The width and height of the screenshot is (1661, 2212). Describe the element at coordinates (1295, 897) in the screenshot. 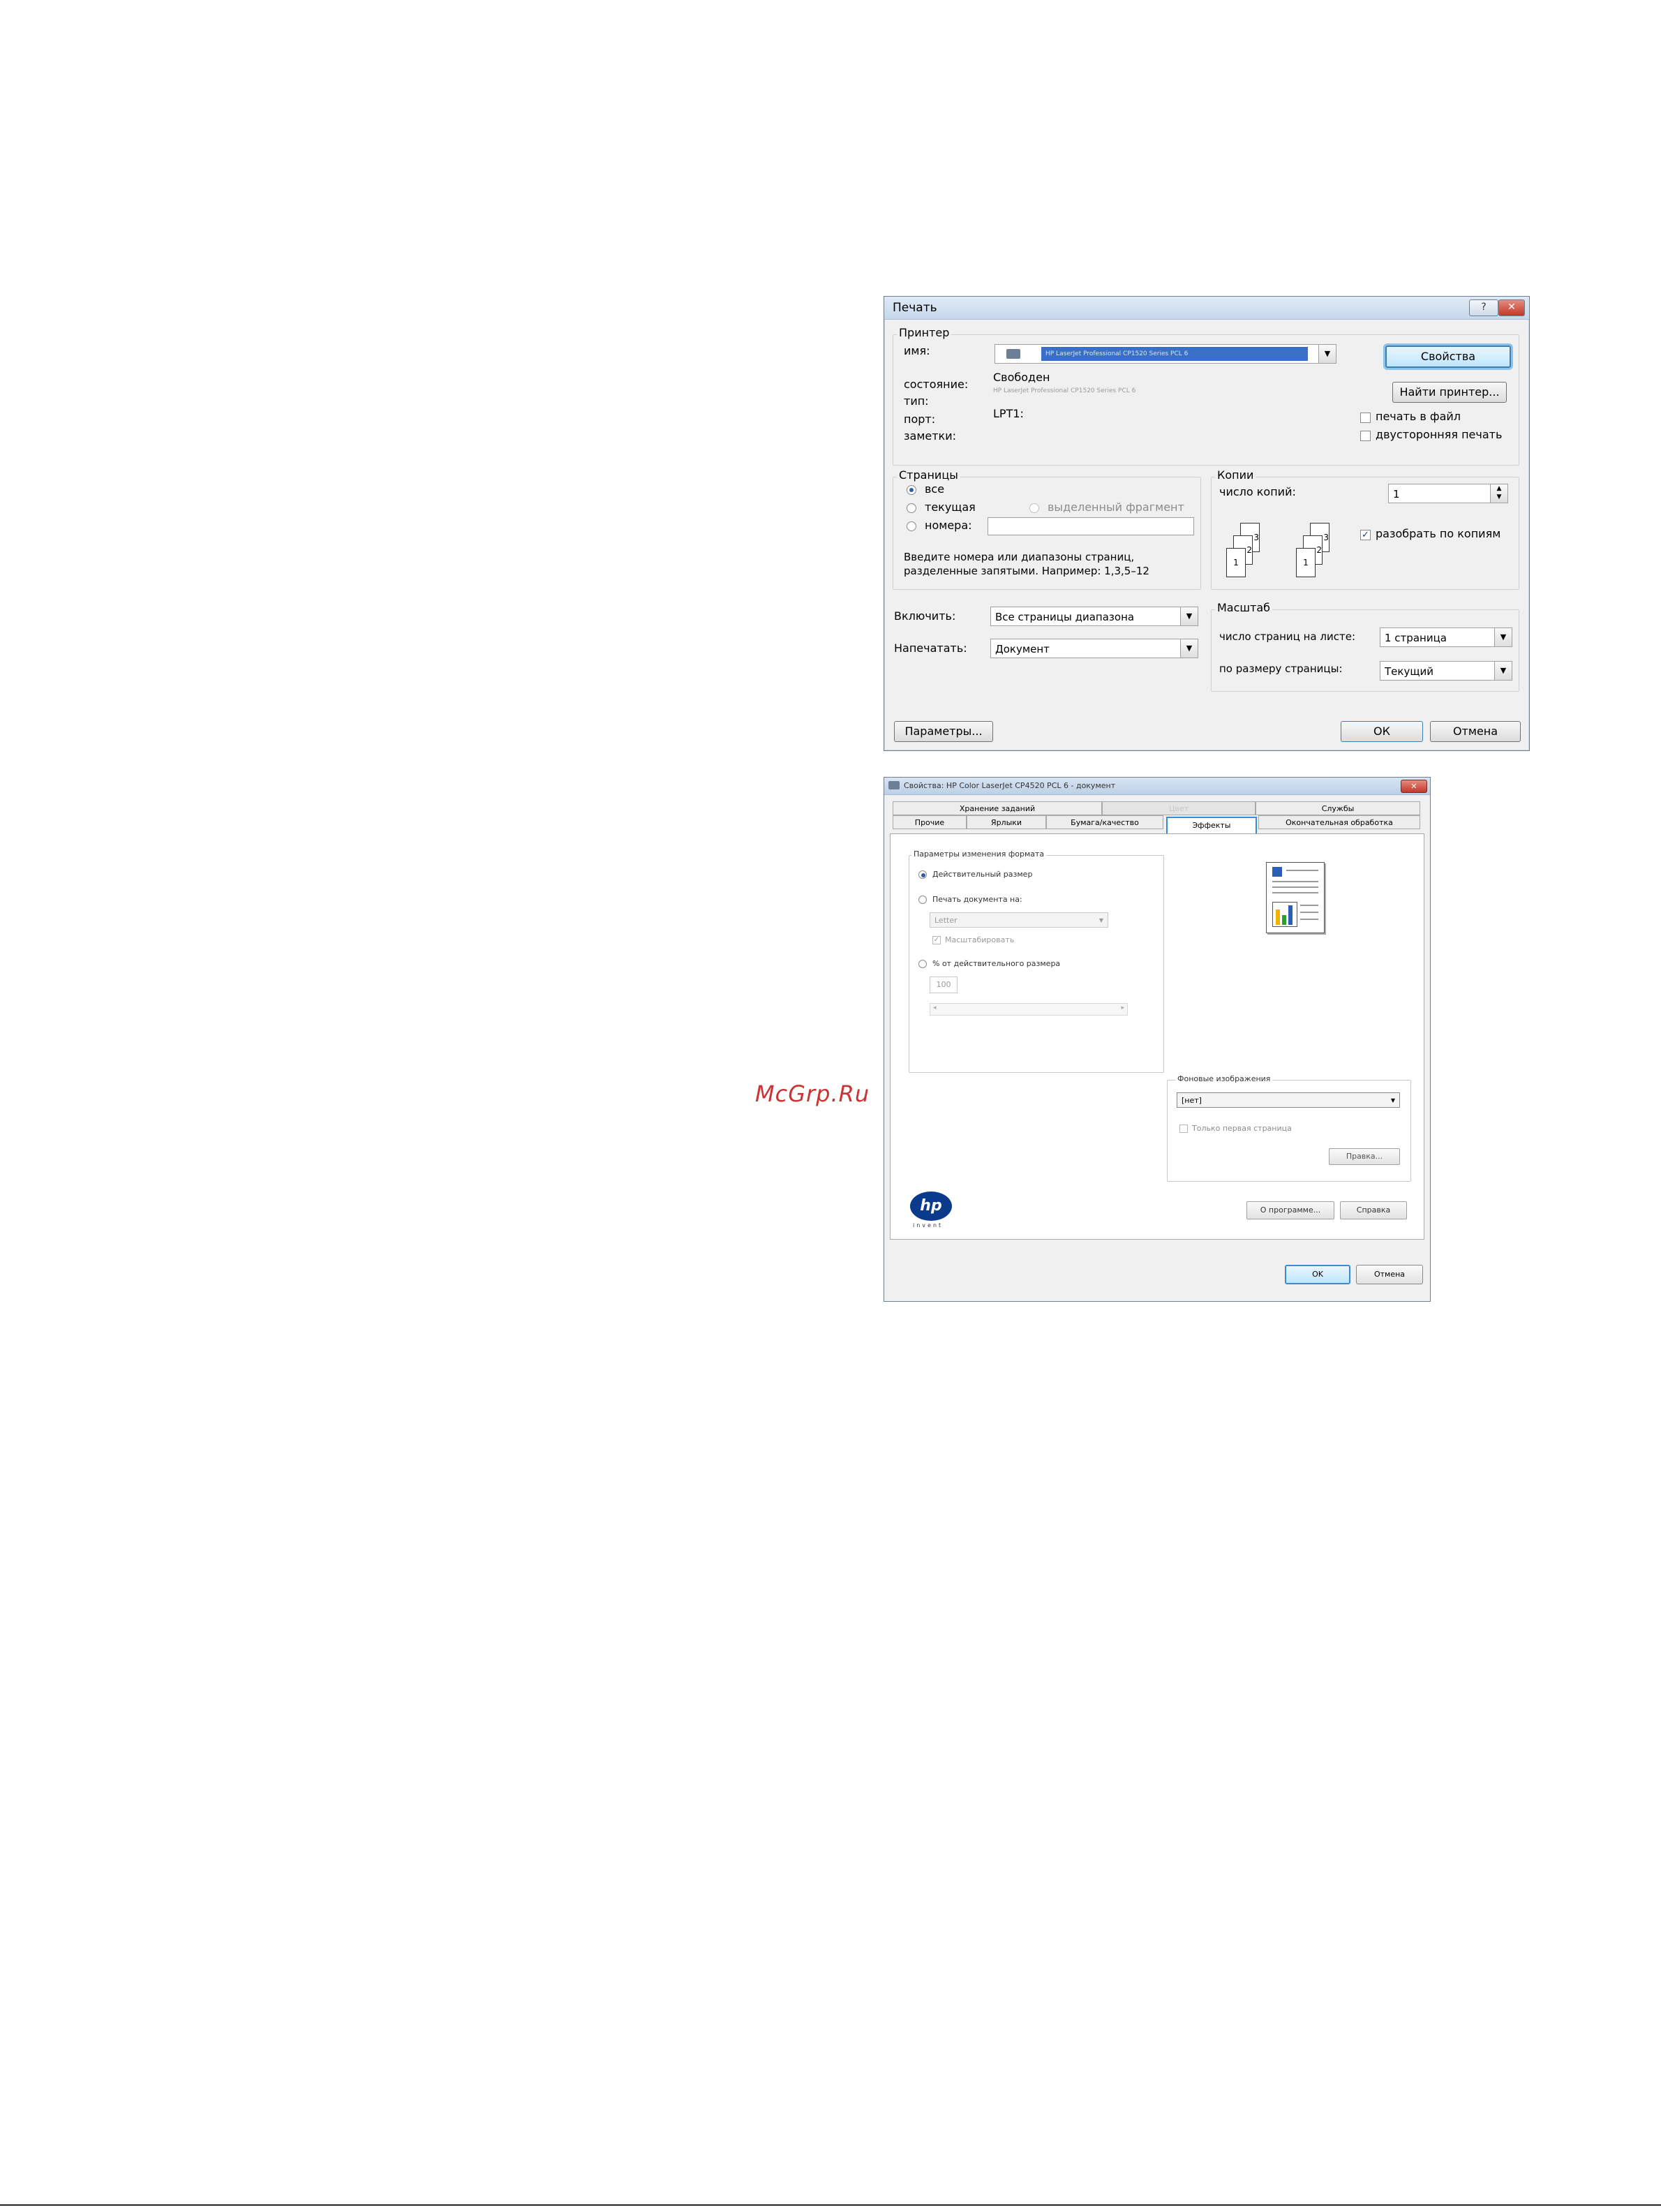

I see `document-preview-icon` at that location.